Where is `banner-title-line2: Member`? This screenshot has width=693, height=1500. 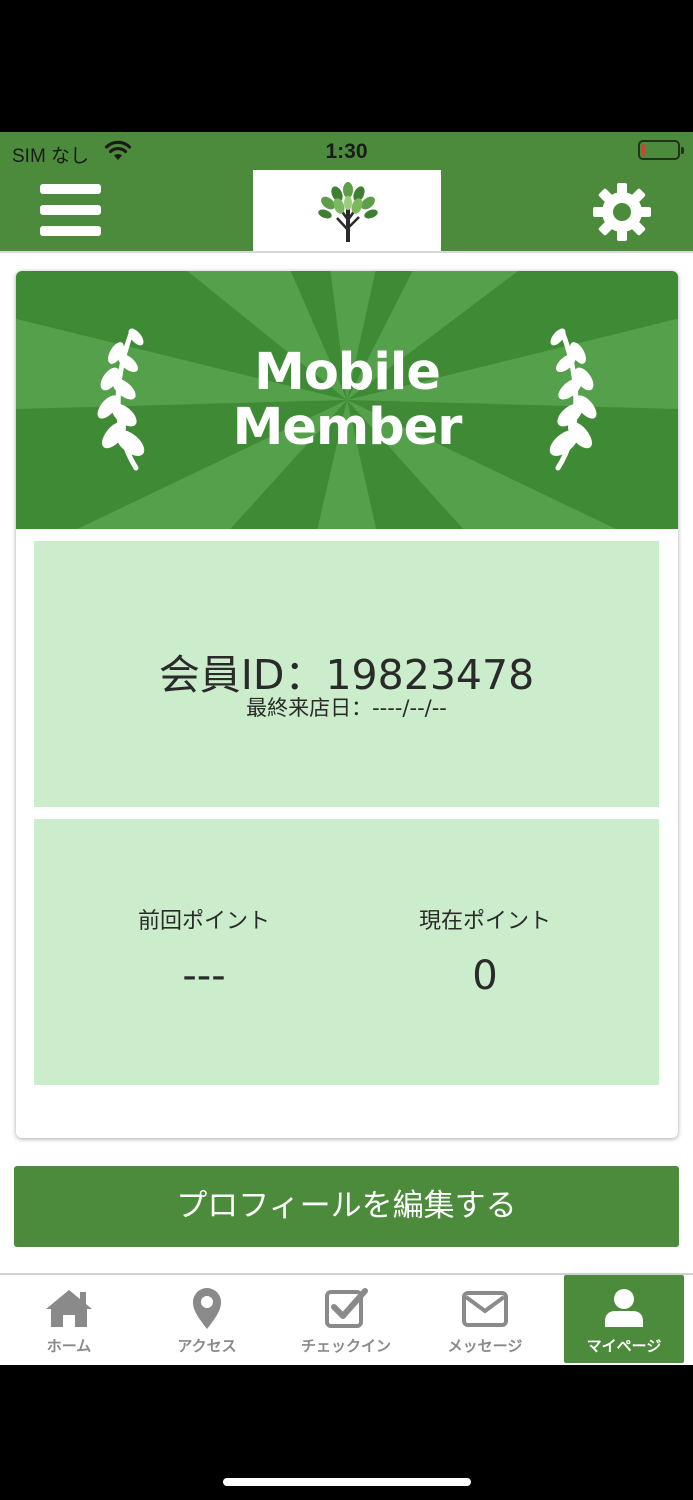 banner-title-line2: Member is located at coordinates (347, 427).